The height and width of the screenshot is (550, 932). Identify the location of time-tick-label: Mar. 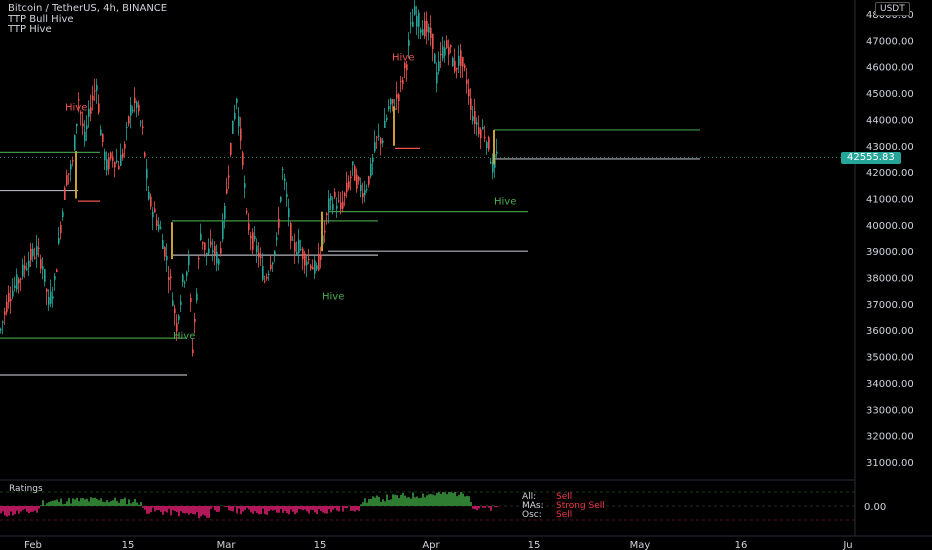
(227, 545).